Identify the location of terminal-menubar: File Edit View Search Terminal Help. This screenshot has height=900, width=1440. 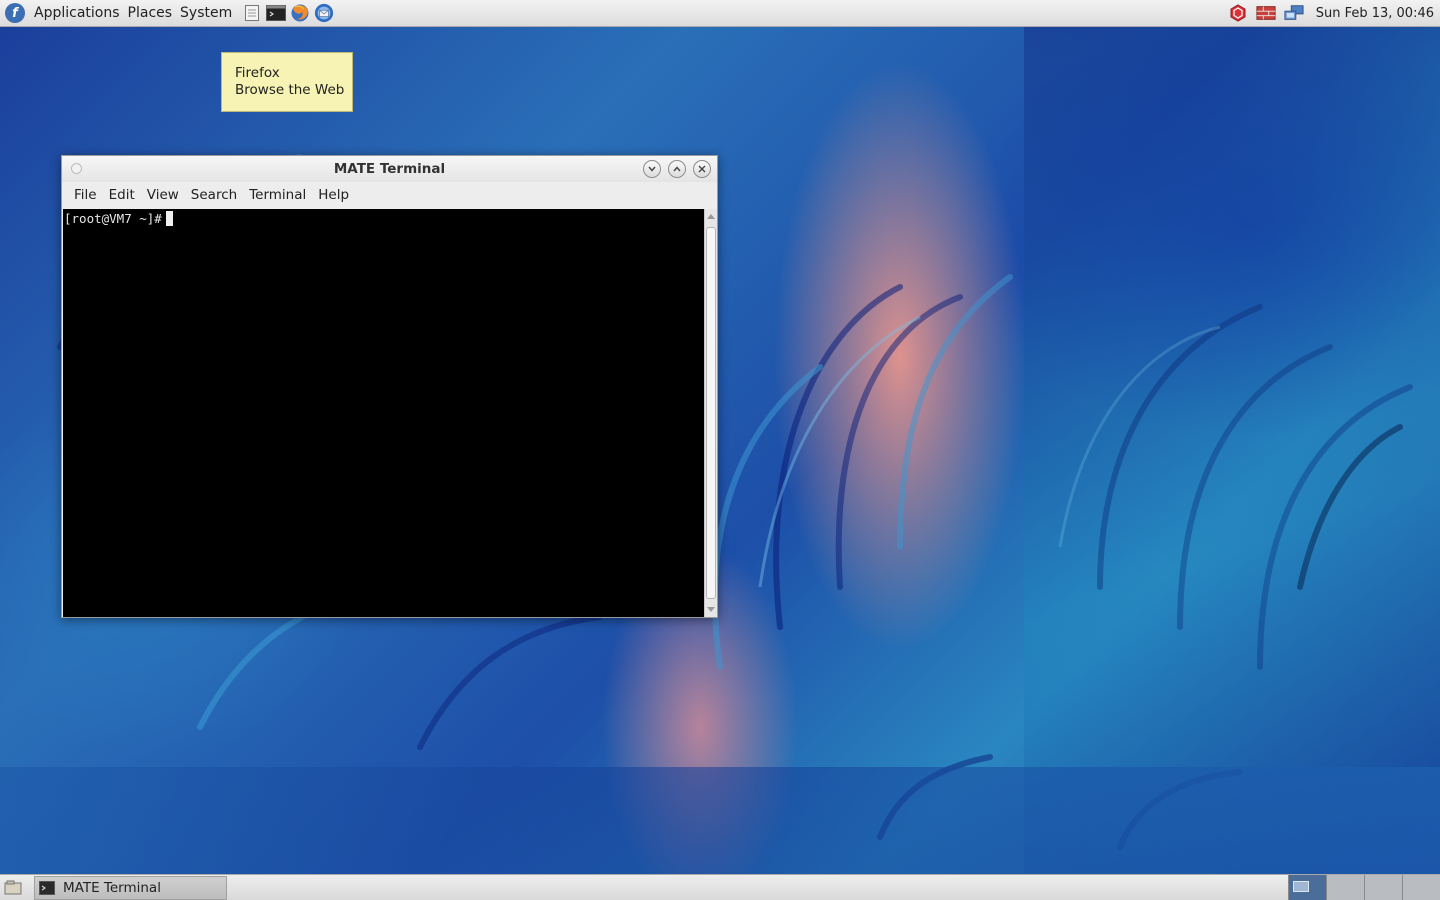
(389, 195).